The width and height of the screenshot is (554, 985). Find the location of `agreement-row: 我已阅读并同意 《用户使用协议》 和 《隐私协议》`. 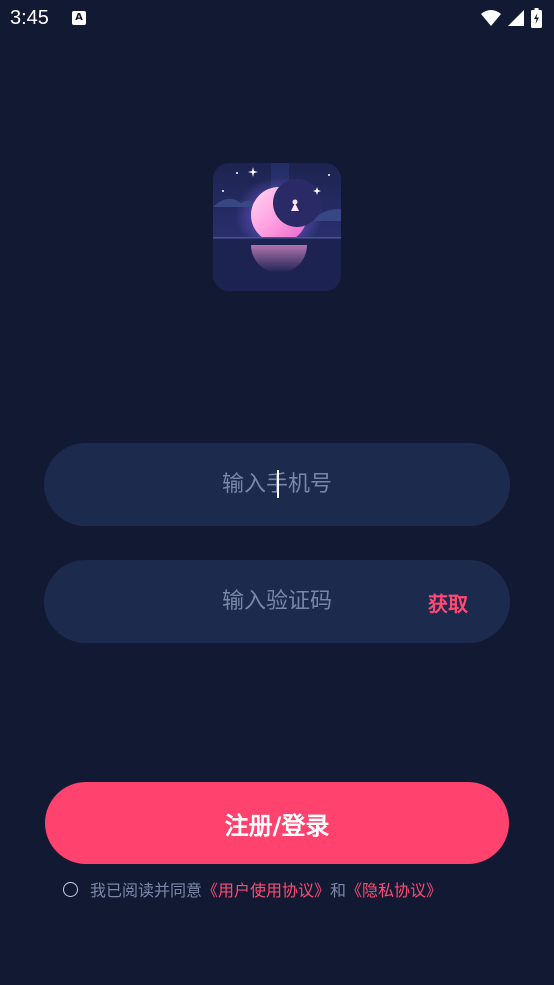

agreement-row: 我已阅读并同意 《用户使用协议》 和 《隐私协议》 is located at coordinates (252, 889).